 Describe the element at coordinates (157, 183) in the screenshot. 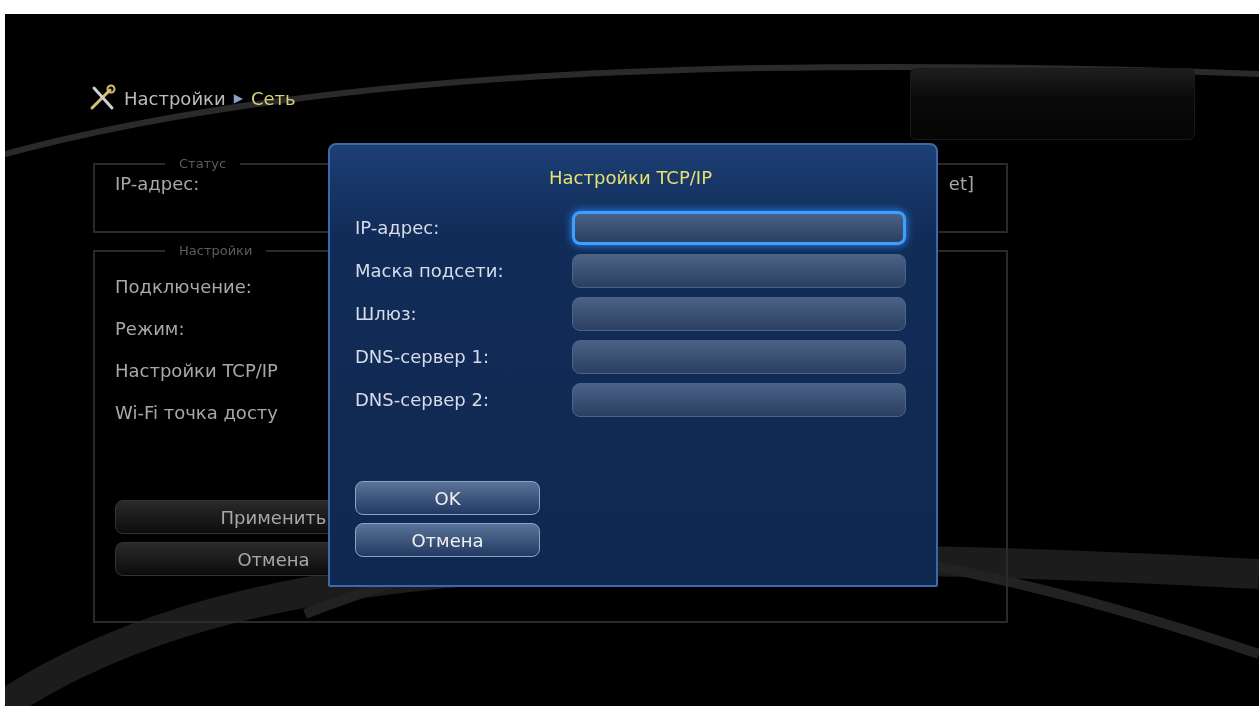

I see `ip-address-label: IP-адрес:` at that location.